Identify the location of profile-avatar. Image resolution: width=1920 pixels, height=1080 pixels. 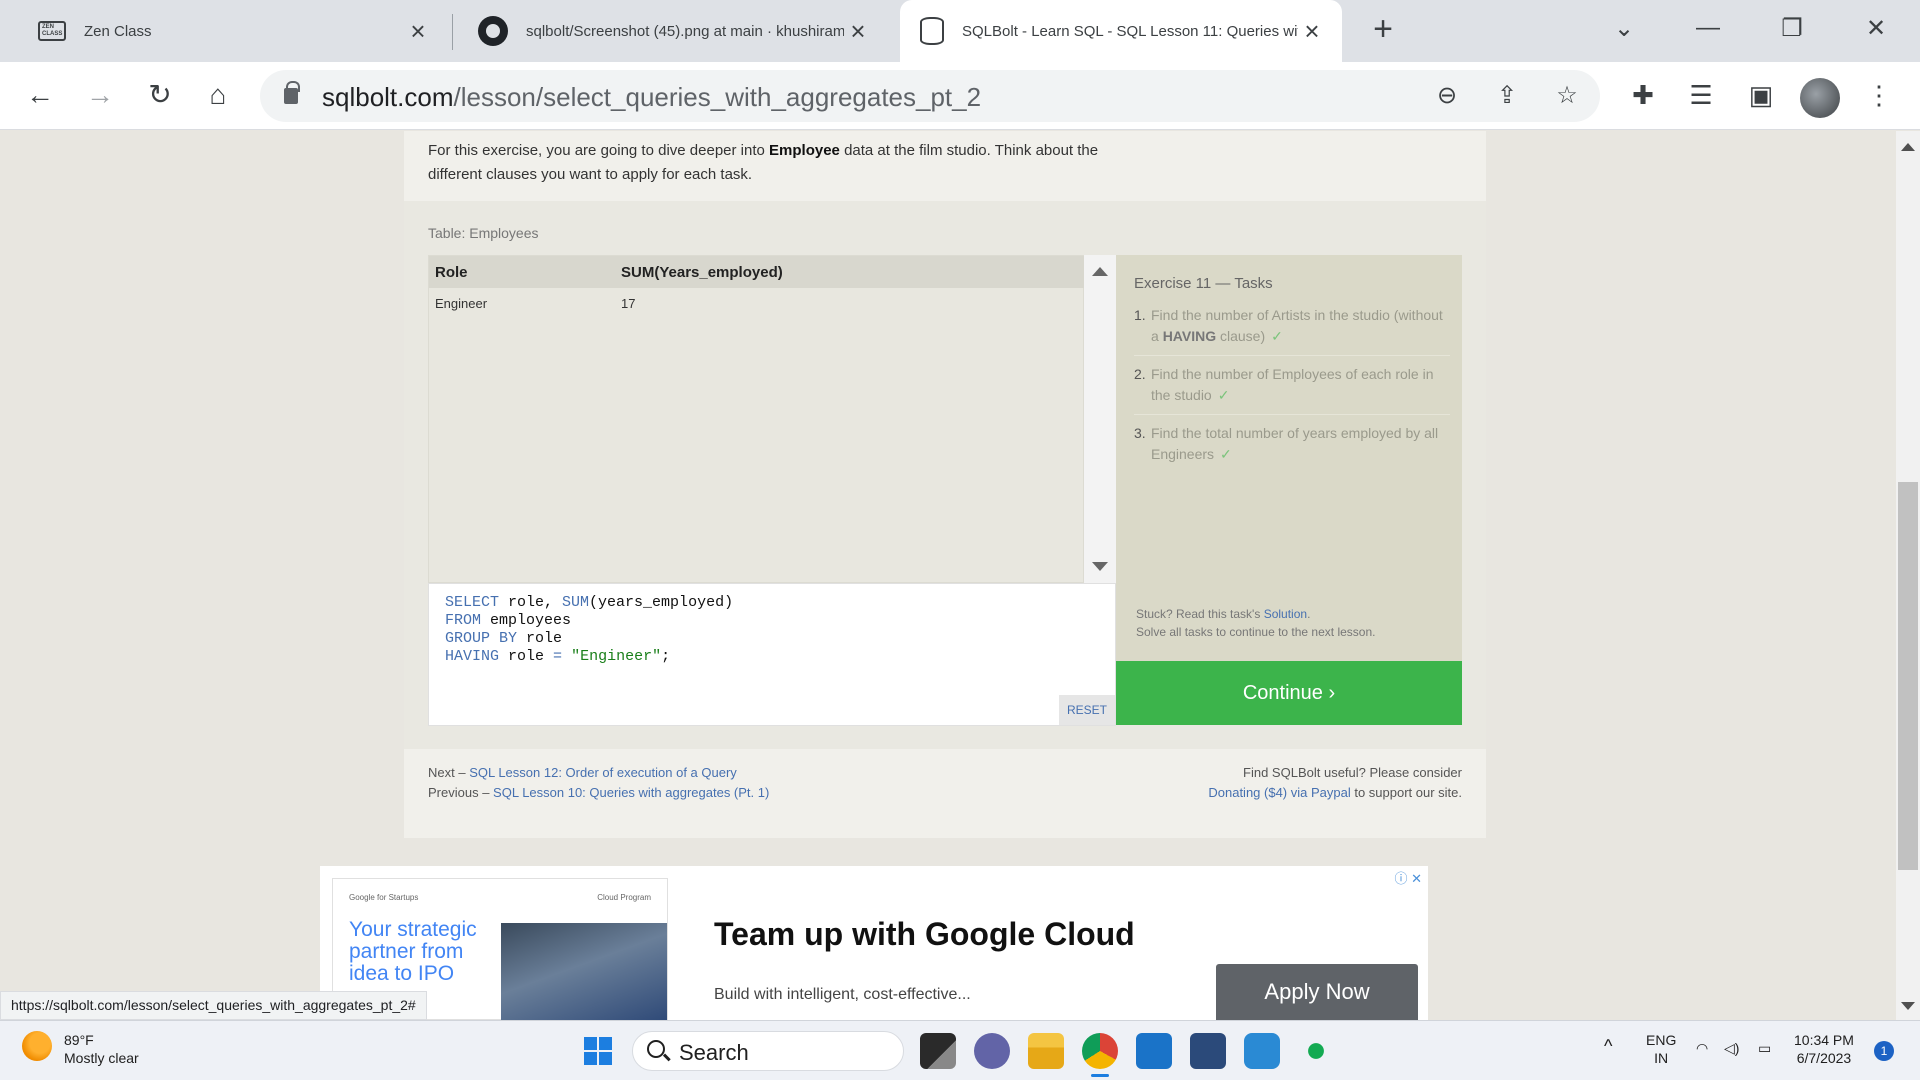
(1820, 98).